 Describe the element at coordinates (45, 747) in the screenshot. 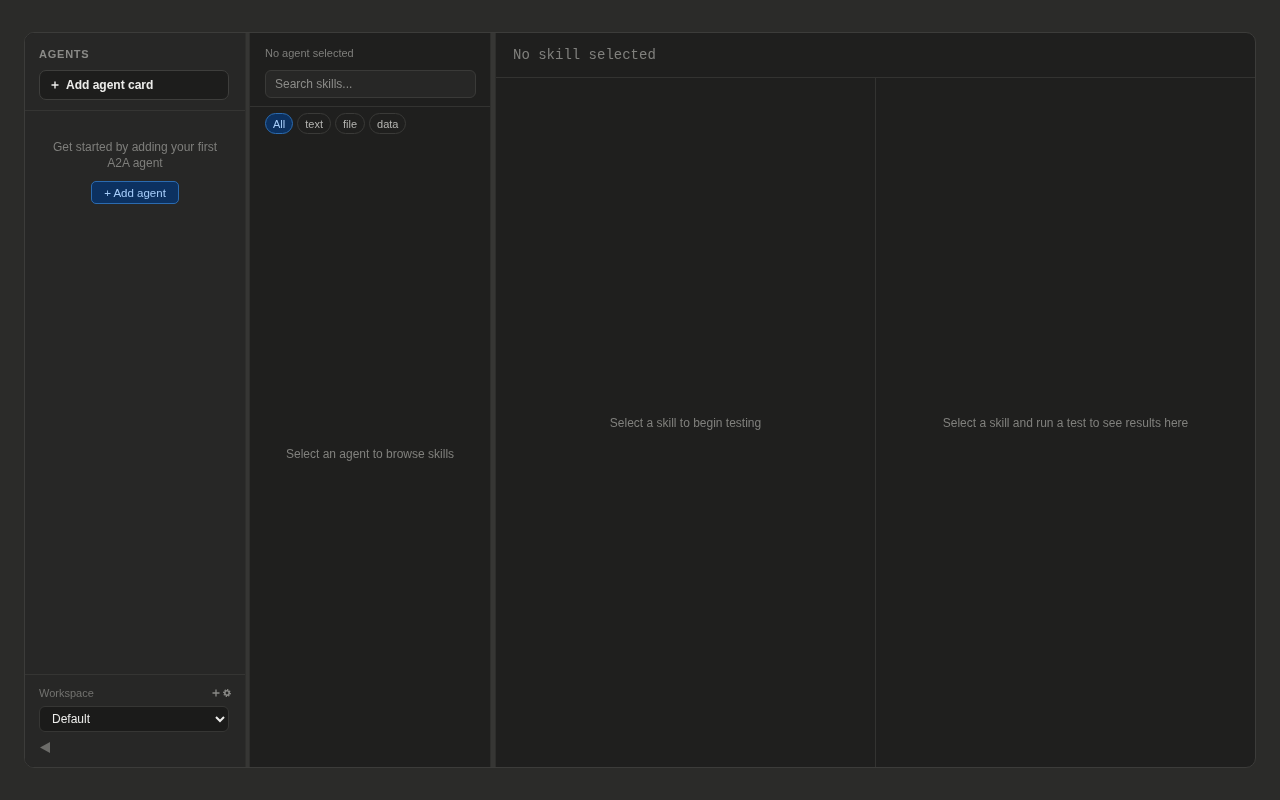

I see `collapse-arrow-icon` at that location.